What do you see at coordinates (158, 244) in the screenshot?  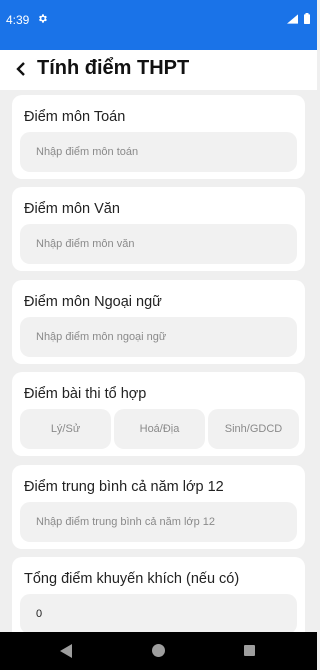 I see `input-van: Nhập điểm môn văn` at bounding box center [158, 244].